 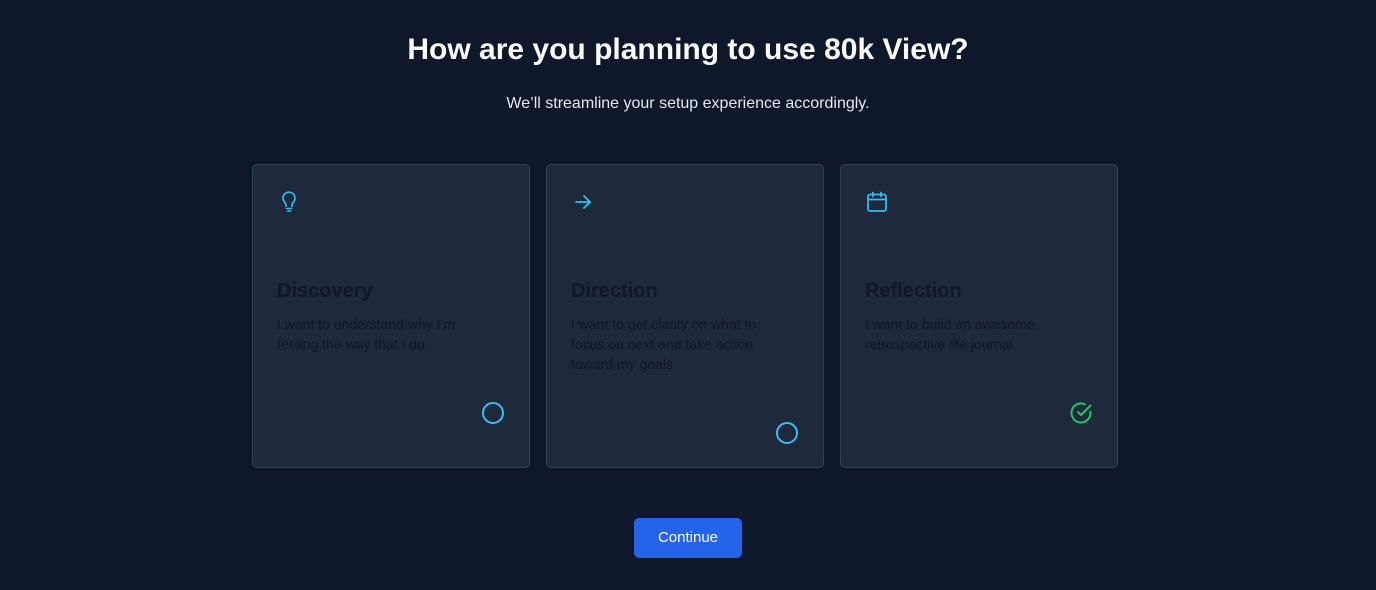 What do you see at coordinates (913, 291) in the screenshot?
I see `option-title: Reflection` at bounding box center [913, 291].